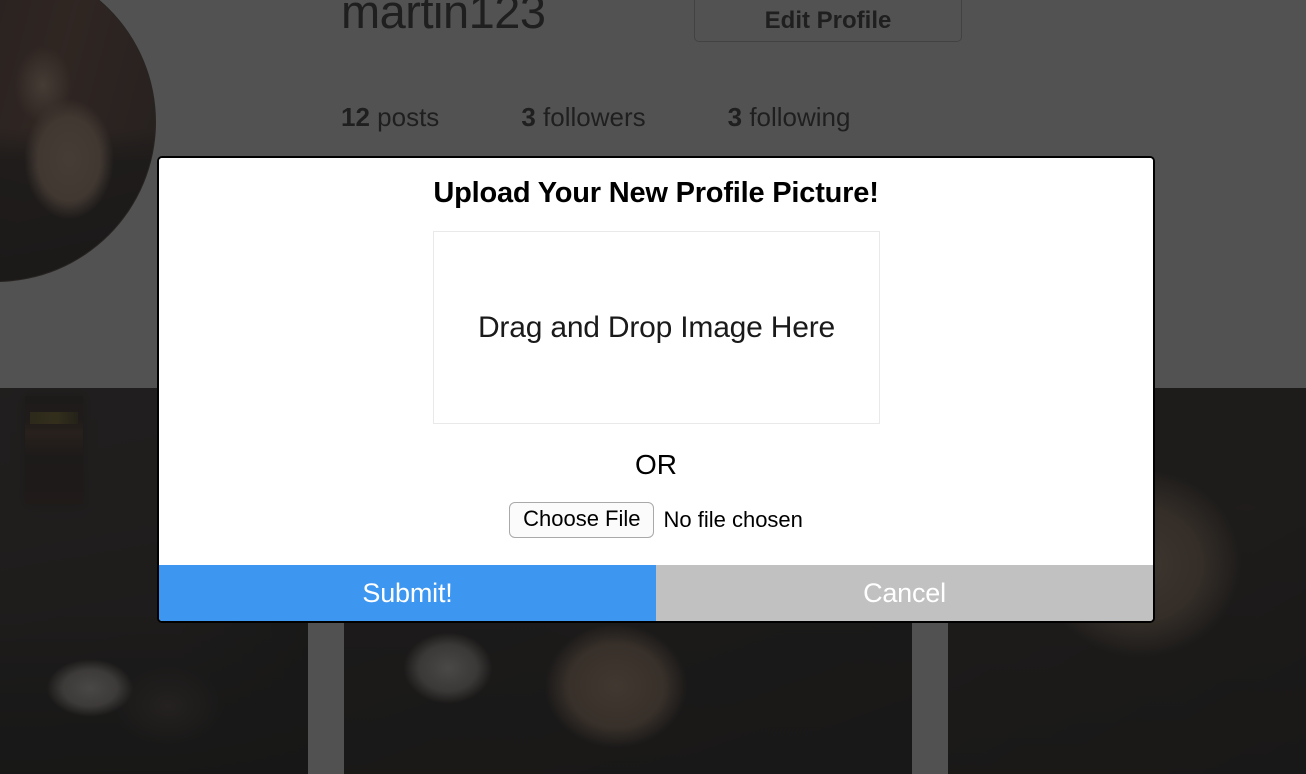 The width and height of the screenshot is (1306, 774). Describe the element at coordinates (904, 593) in the screenshot. I see `cancel-button: Cancel` at that location.